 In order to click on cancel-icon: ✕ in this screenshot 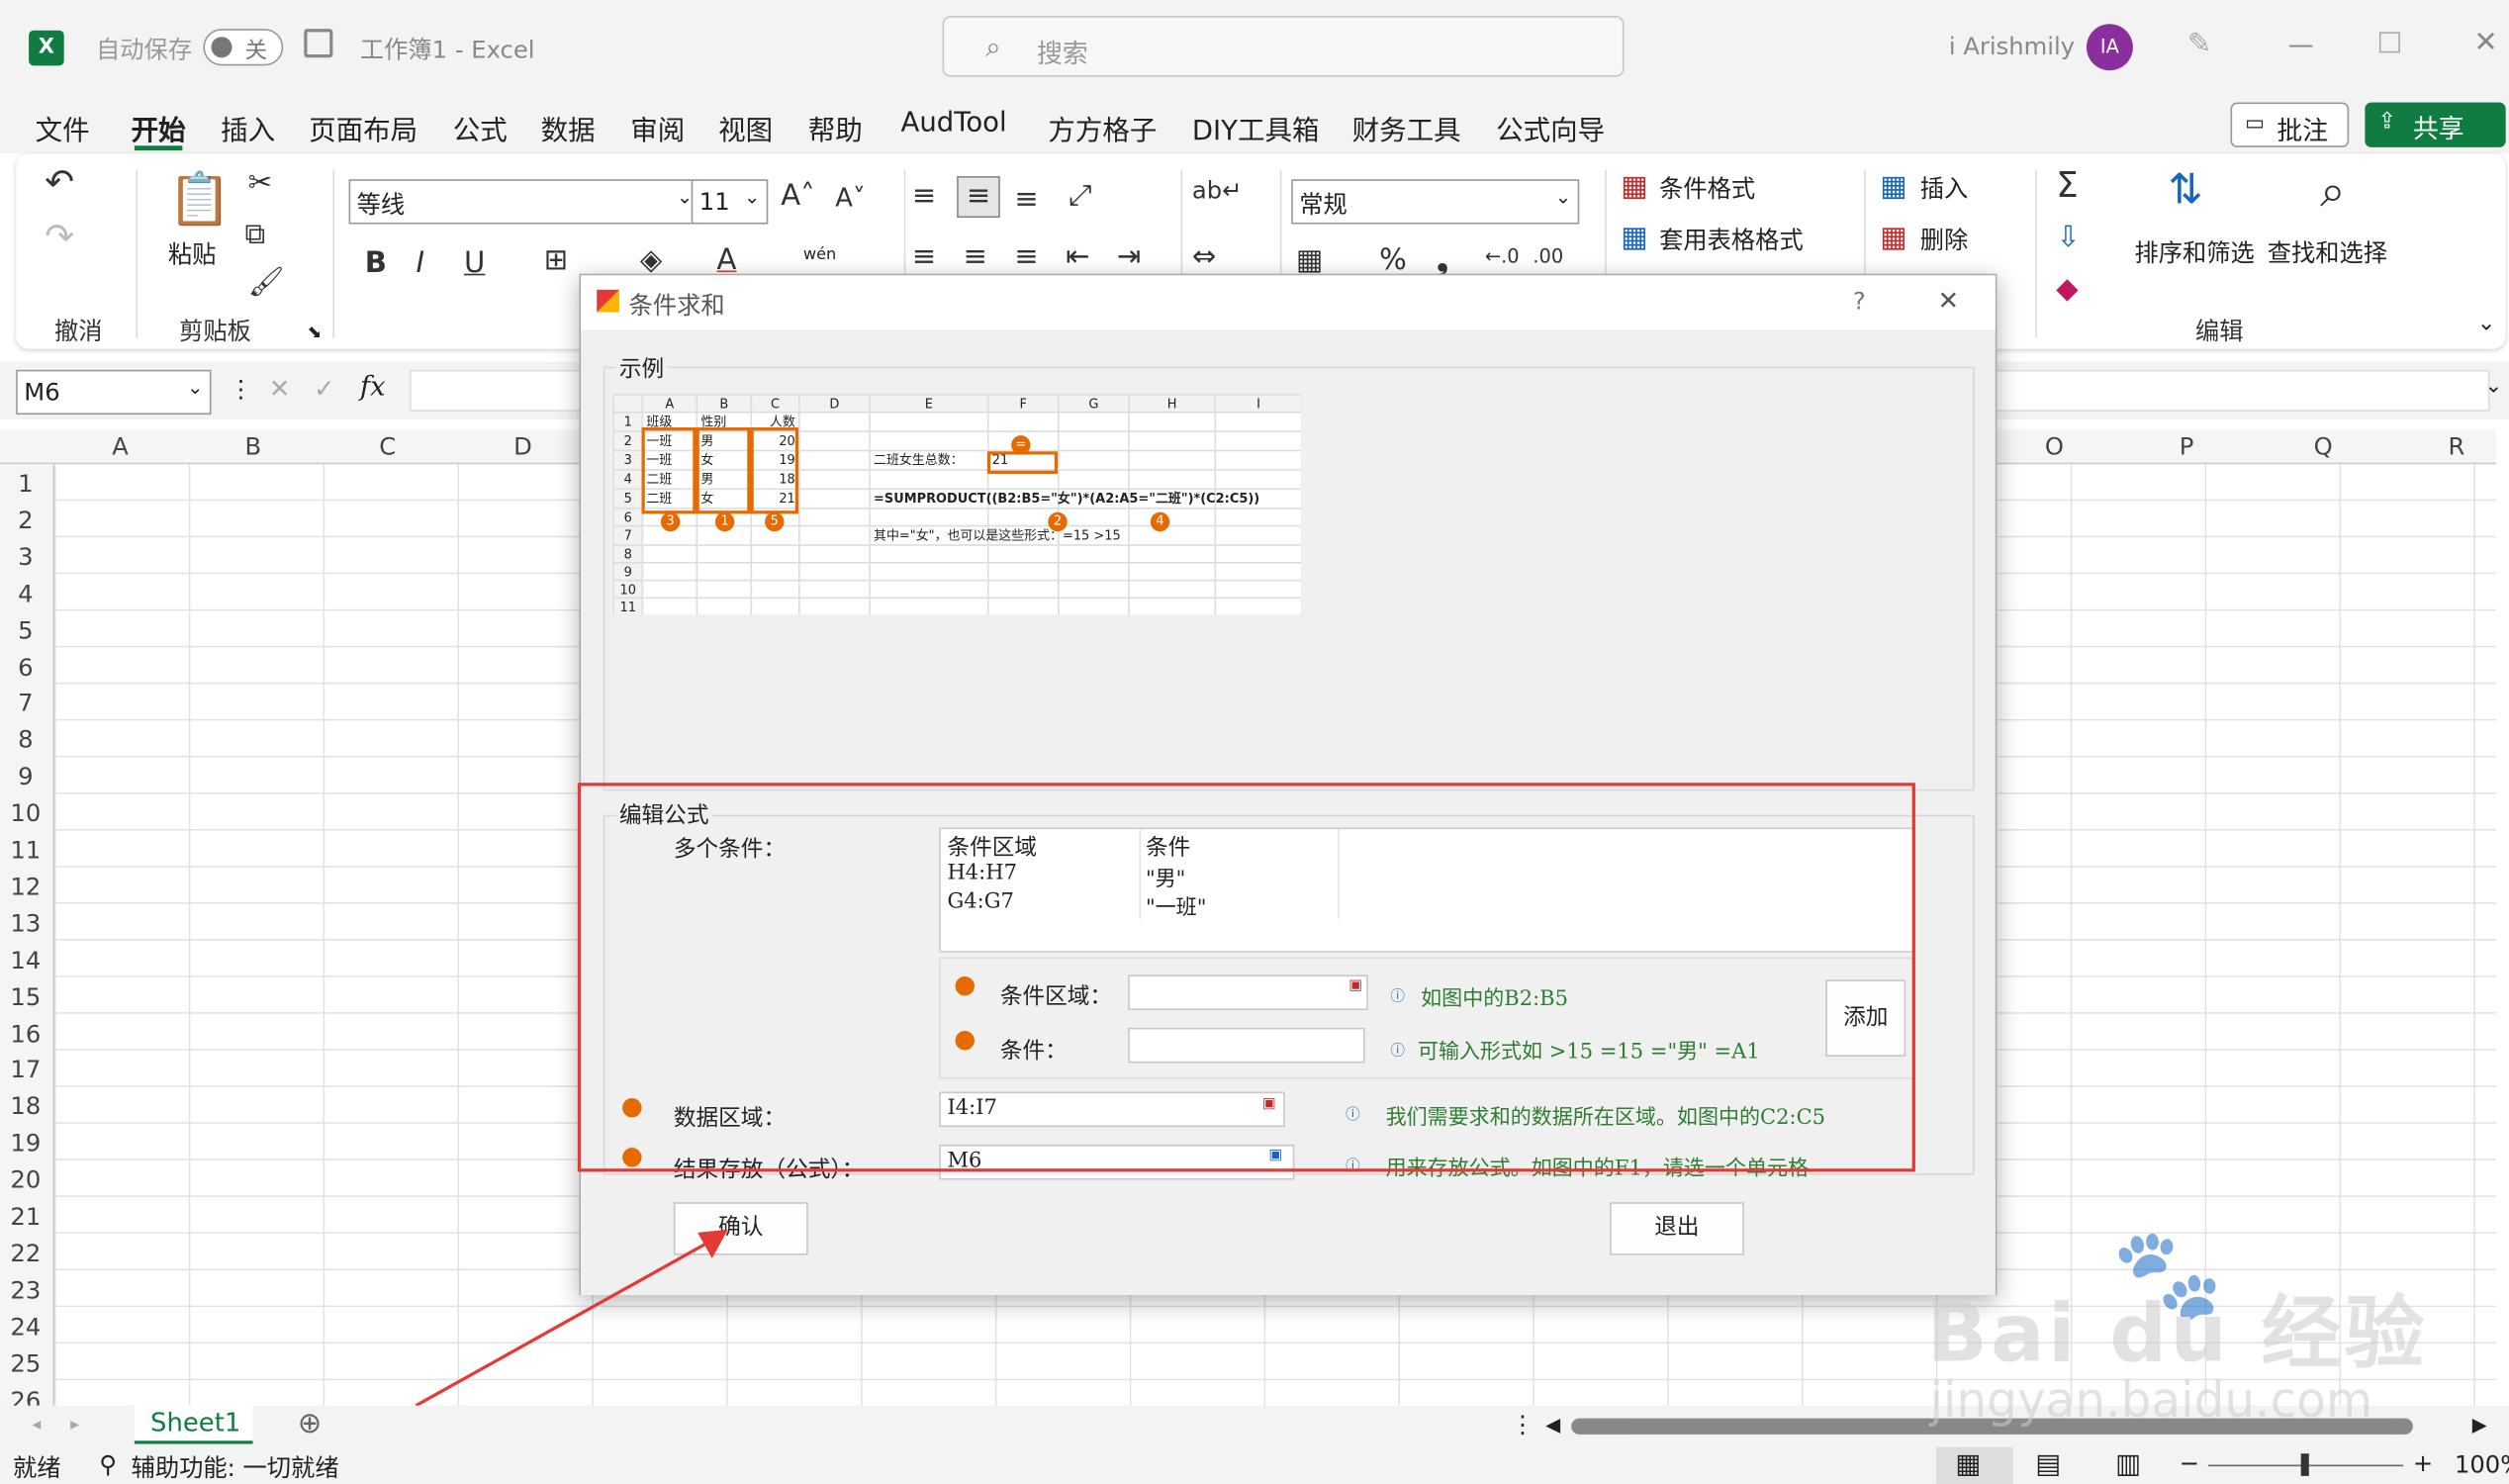, I will do `click(280, 388)`.